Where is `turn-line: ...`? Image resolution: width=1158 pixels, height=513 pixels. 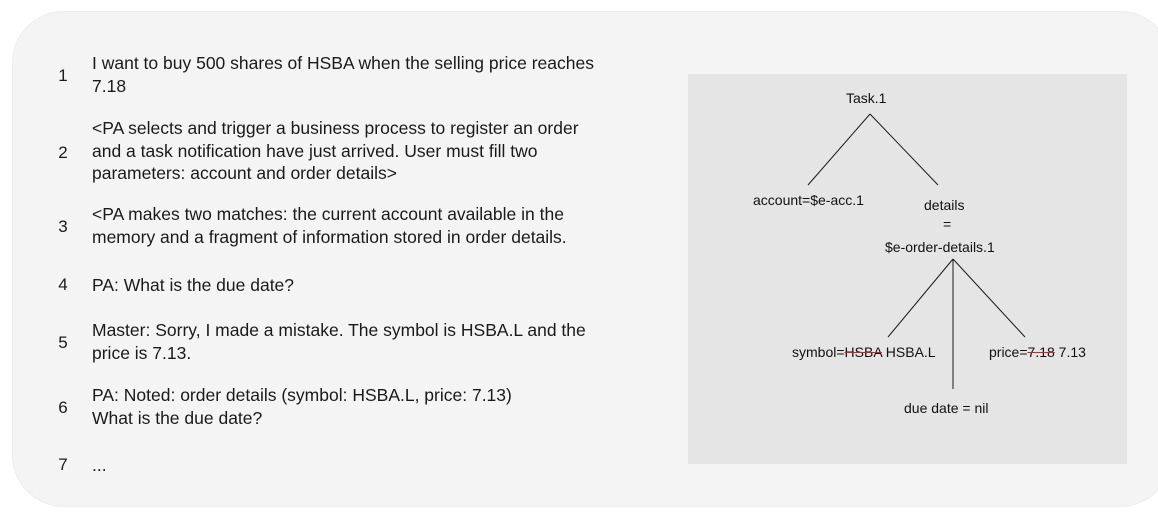
turn-line: ... is located at coordinates (99, 465).